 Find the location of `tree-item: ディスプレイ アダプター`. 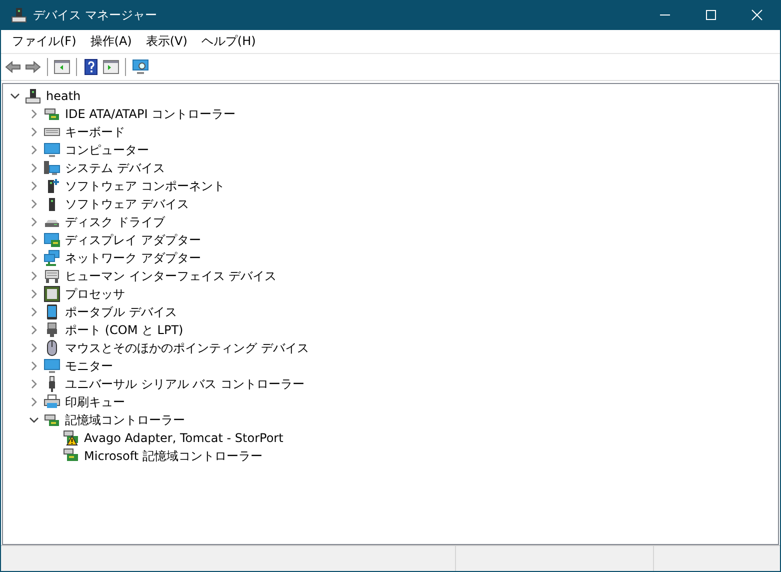

tree-item: ディスプレイ アダプター is located at coordinates (132, 240).